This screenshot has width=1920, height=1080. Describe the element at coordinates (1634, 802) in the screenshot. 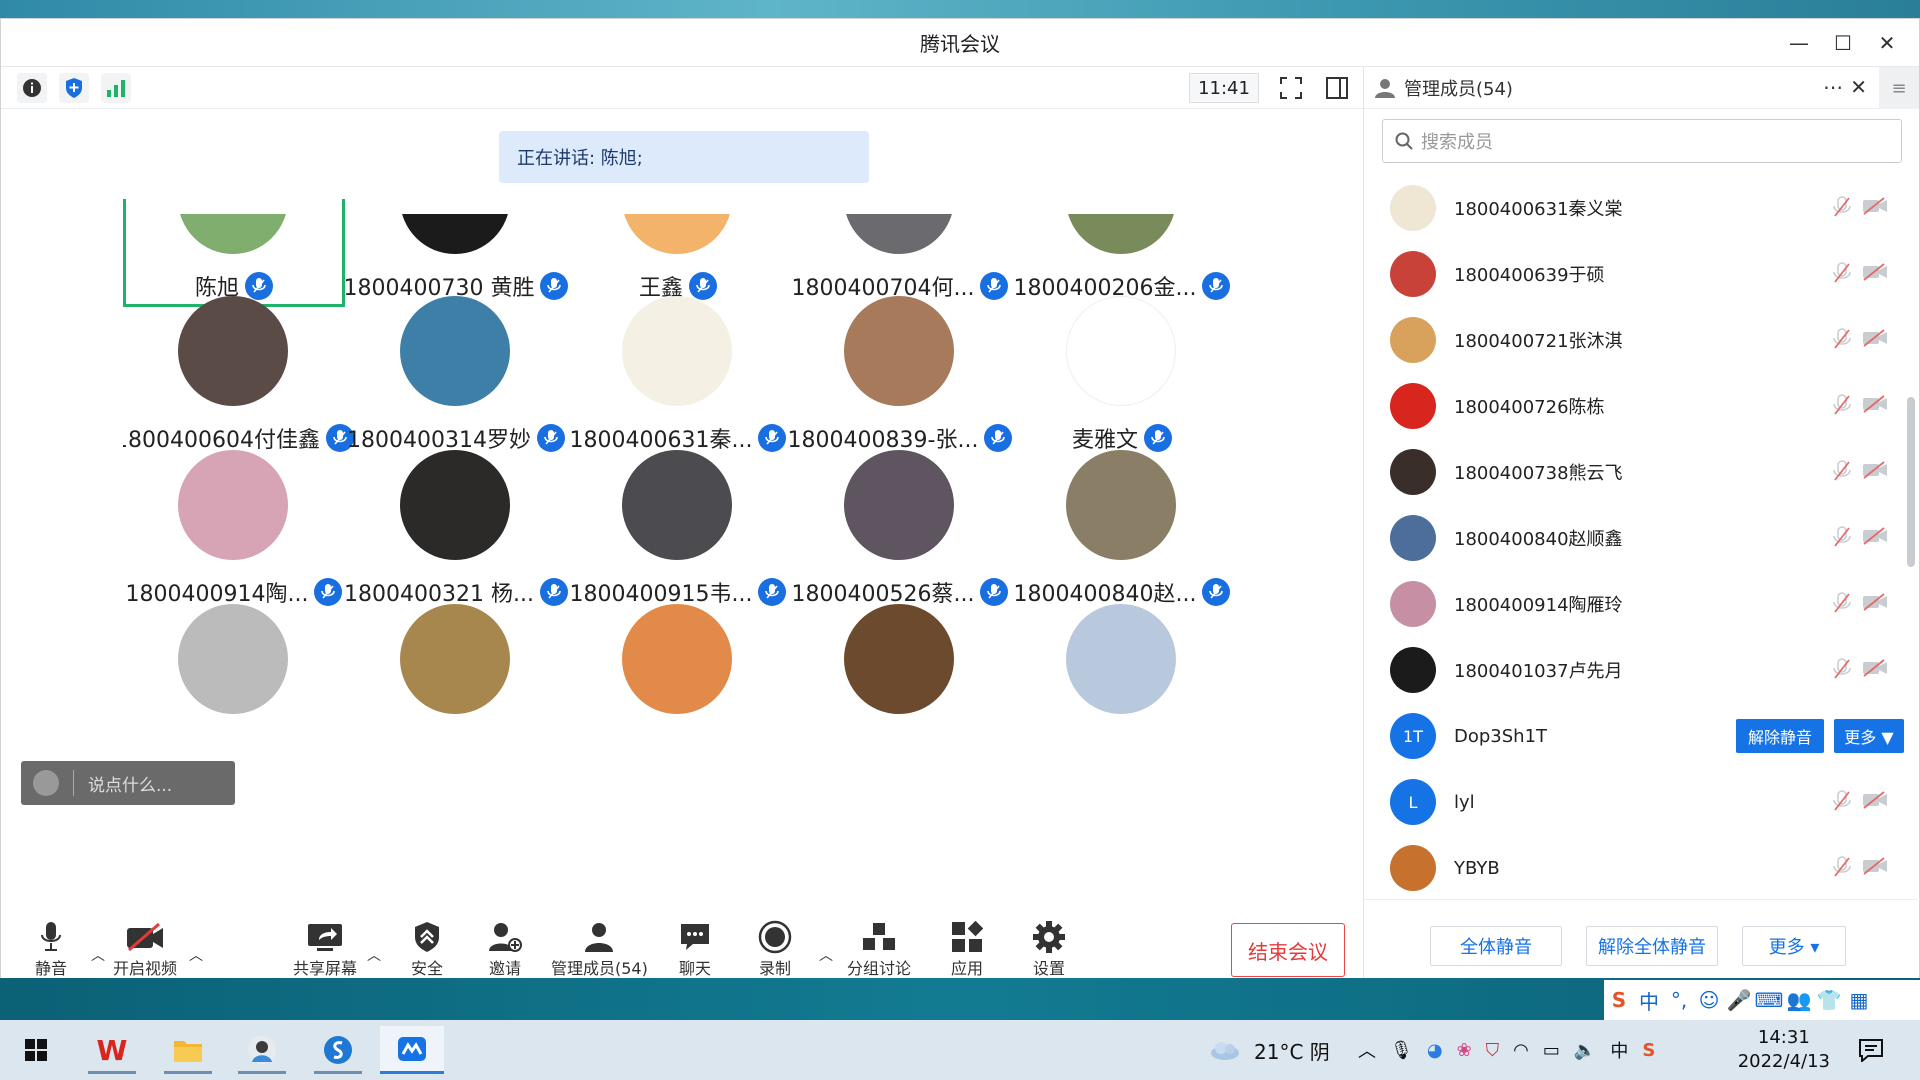

I see `member-row: Llyl` at that location.